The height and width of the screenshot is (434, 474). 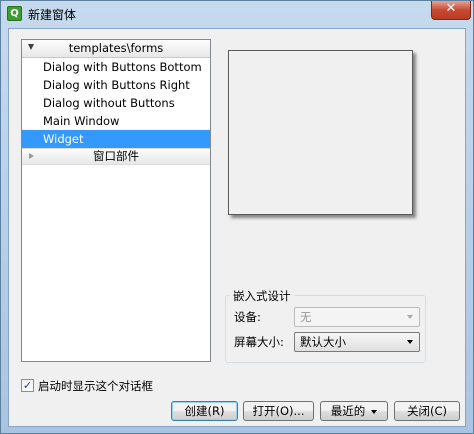 I want to click on form-preview, so click(x=320, y=132).